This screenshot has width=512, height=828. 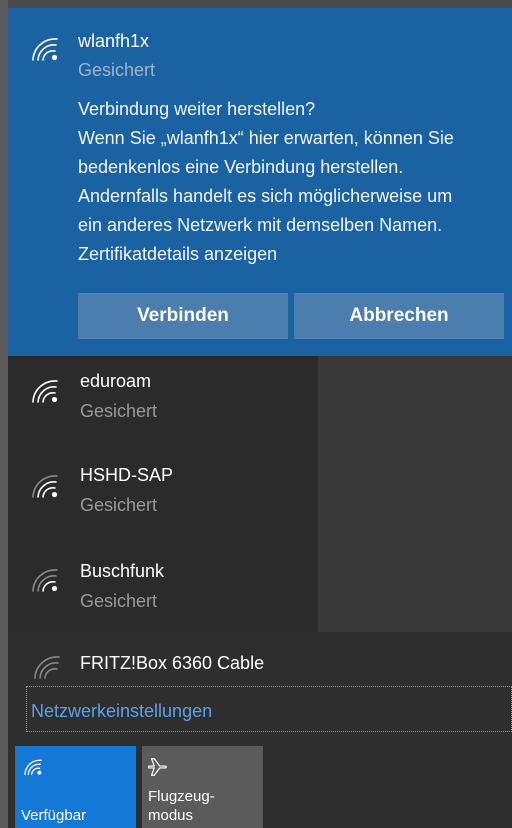 I want to click on airplane-tile-label: Flugzeug-, so click(x=181, y=796).